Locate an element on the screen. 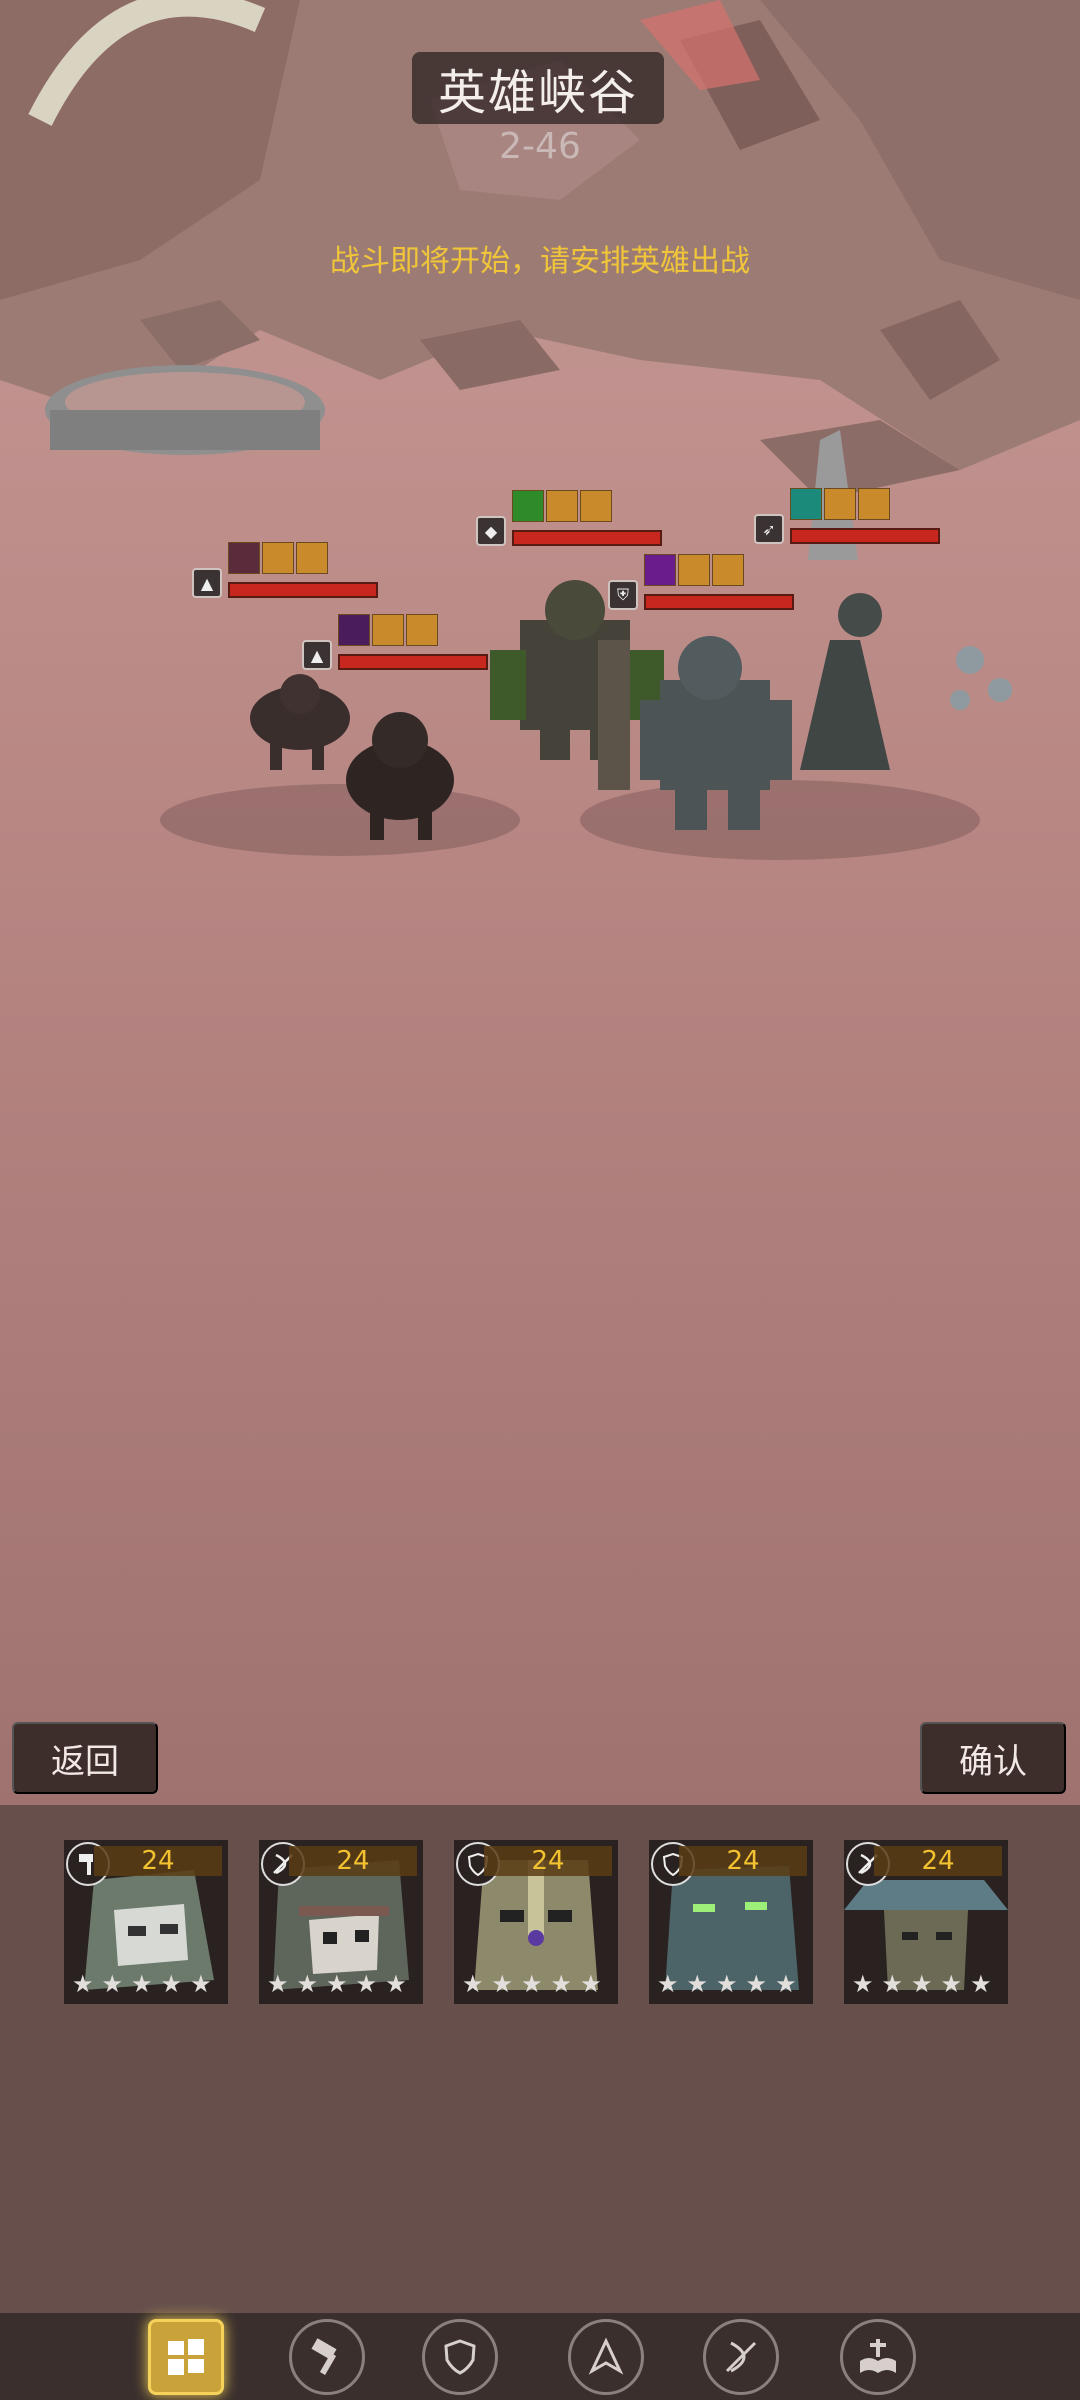 This screenshot has height=2400, width=1080. warrior-hammer-icon is located at coordinates (327, 2357).